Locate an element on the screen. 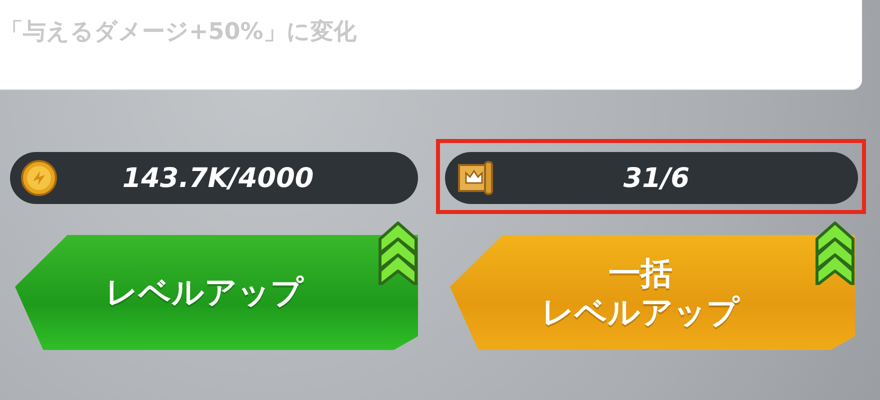 The height and width of the screenshot is (400, 880). amount-text: 143.7K/4000 is located at coordinates (218, 178).